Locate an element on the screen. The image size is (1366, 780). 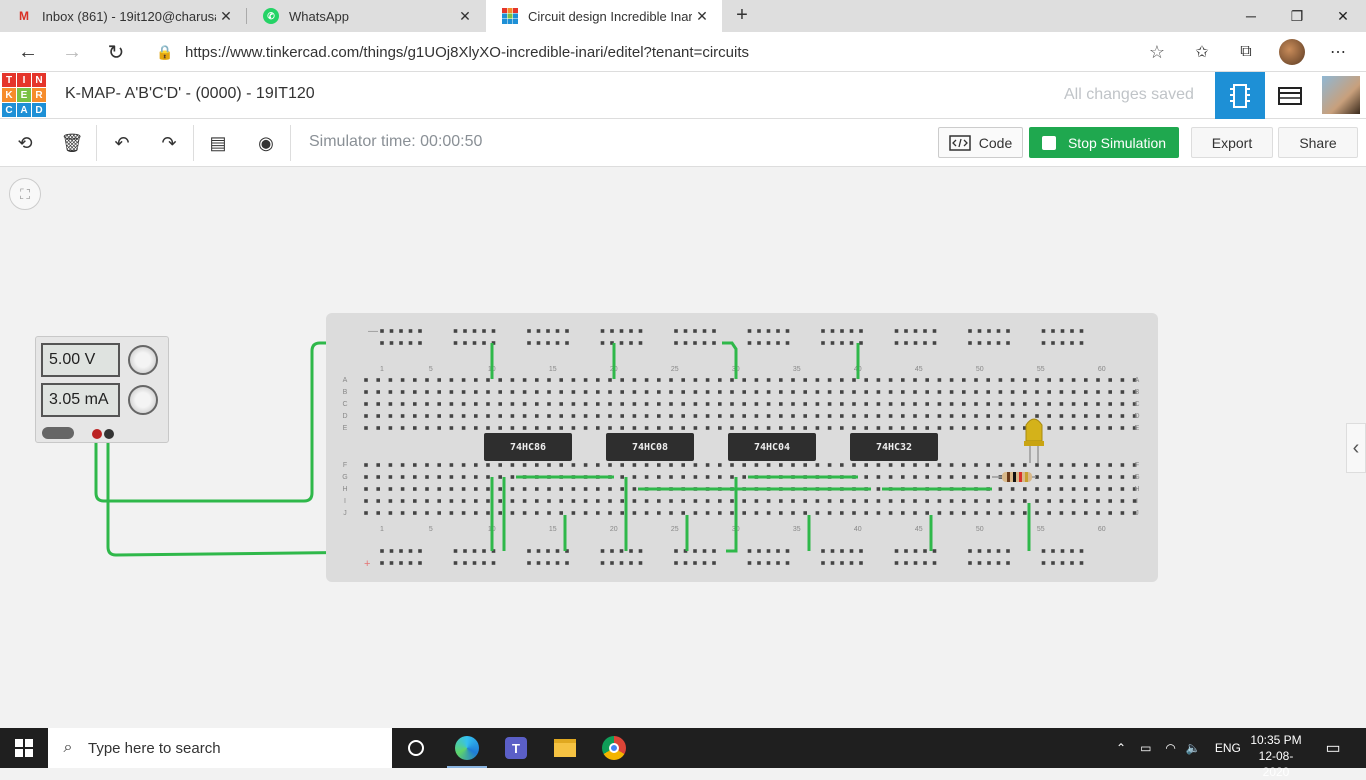
positive-terminal is located at coordinates (97, 434).